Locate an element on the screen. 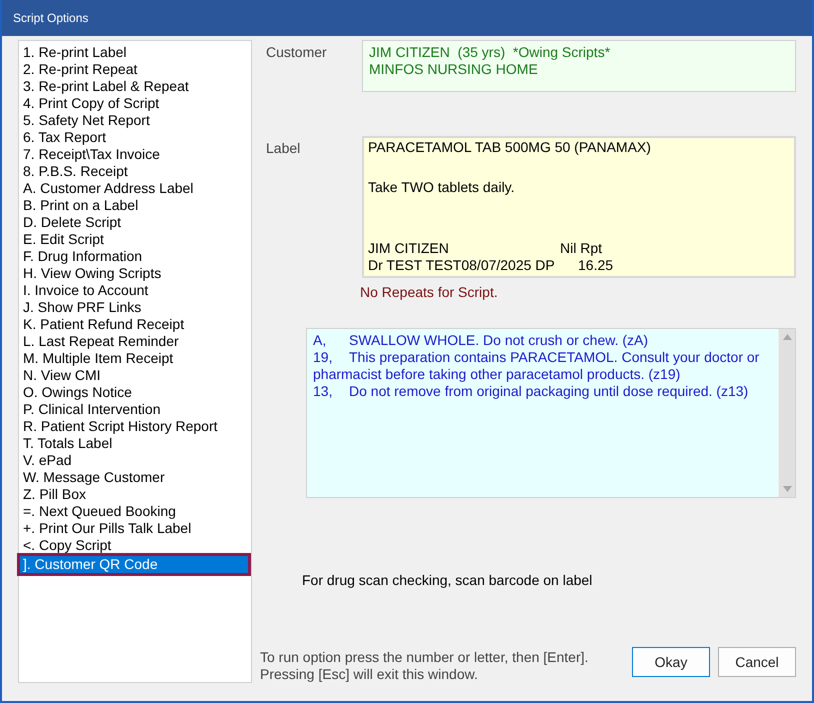 This screenshot has width=814, height=703. customer-text: MINFOS NURSING HOME is located at coordinates (454, 69).